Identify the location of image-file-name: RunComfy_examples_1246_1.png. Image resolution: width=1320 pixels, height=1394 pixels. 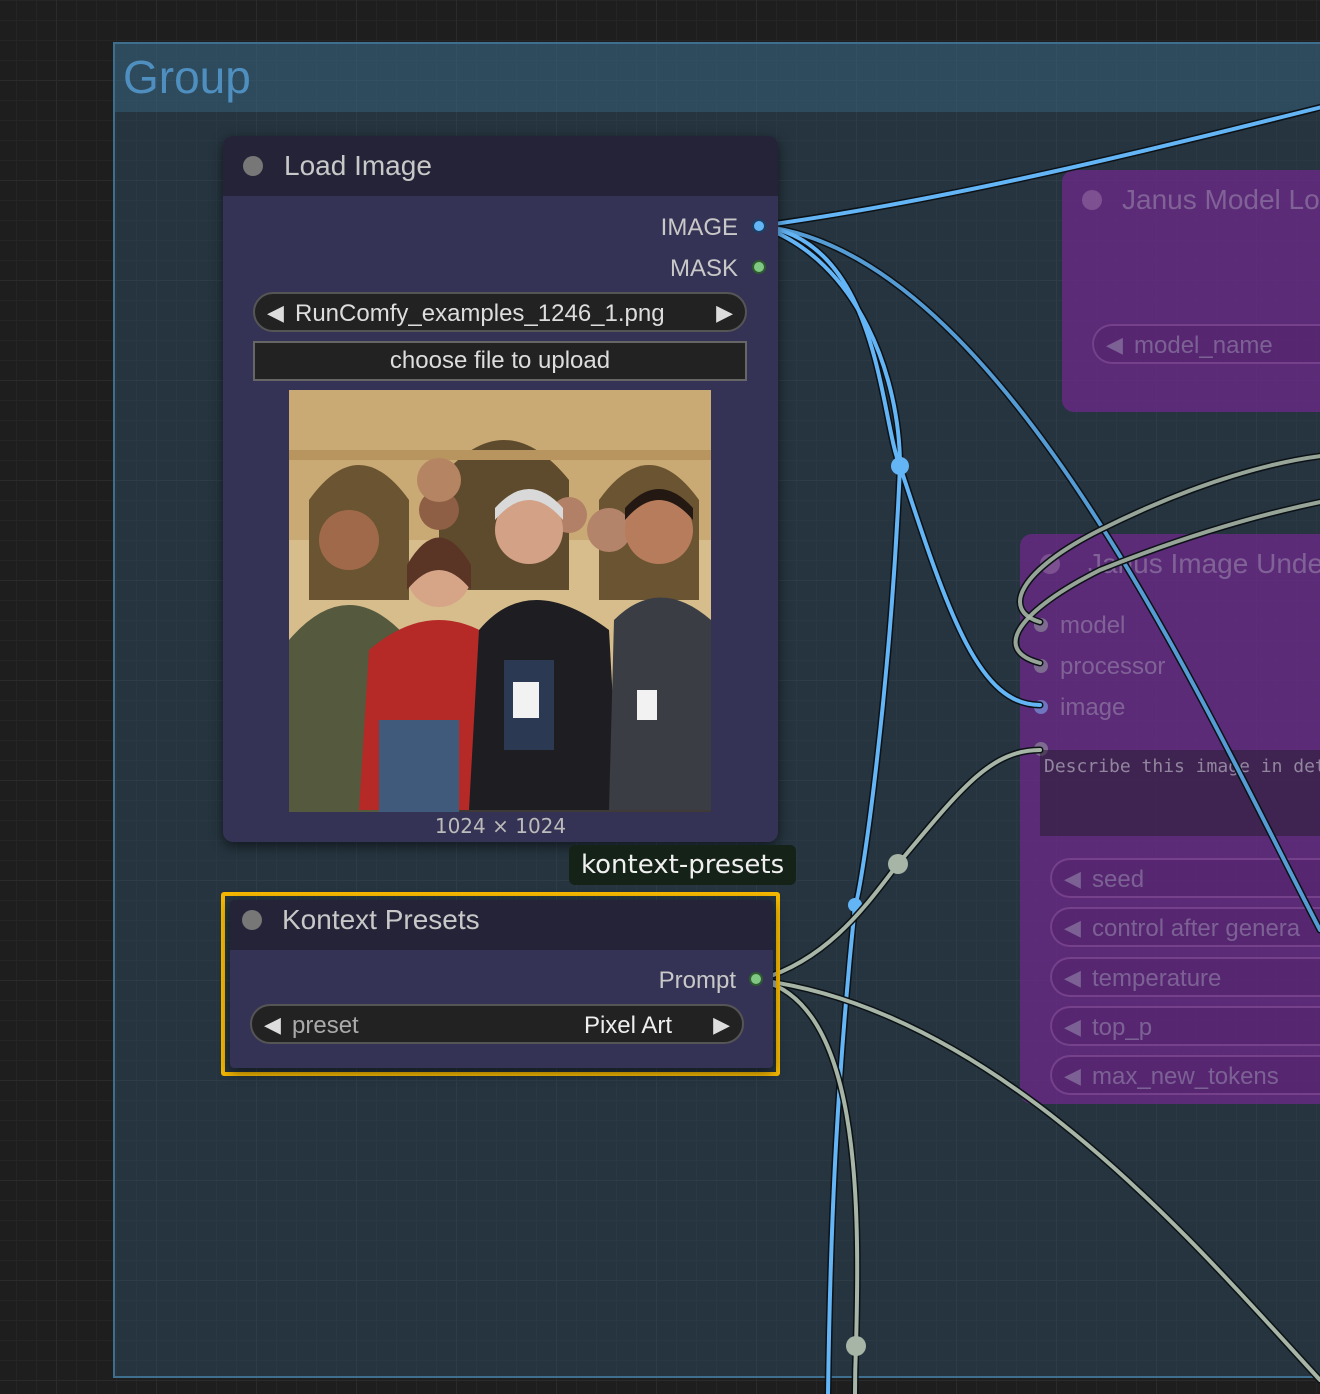
(480, 313).